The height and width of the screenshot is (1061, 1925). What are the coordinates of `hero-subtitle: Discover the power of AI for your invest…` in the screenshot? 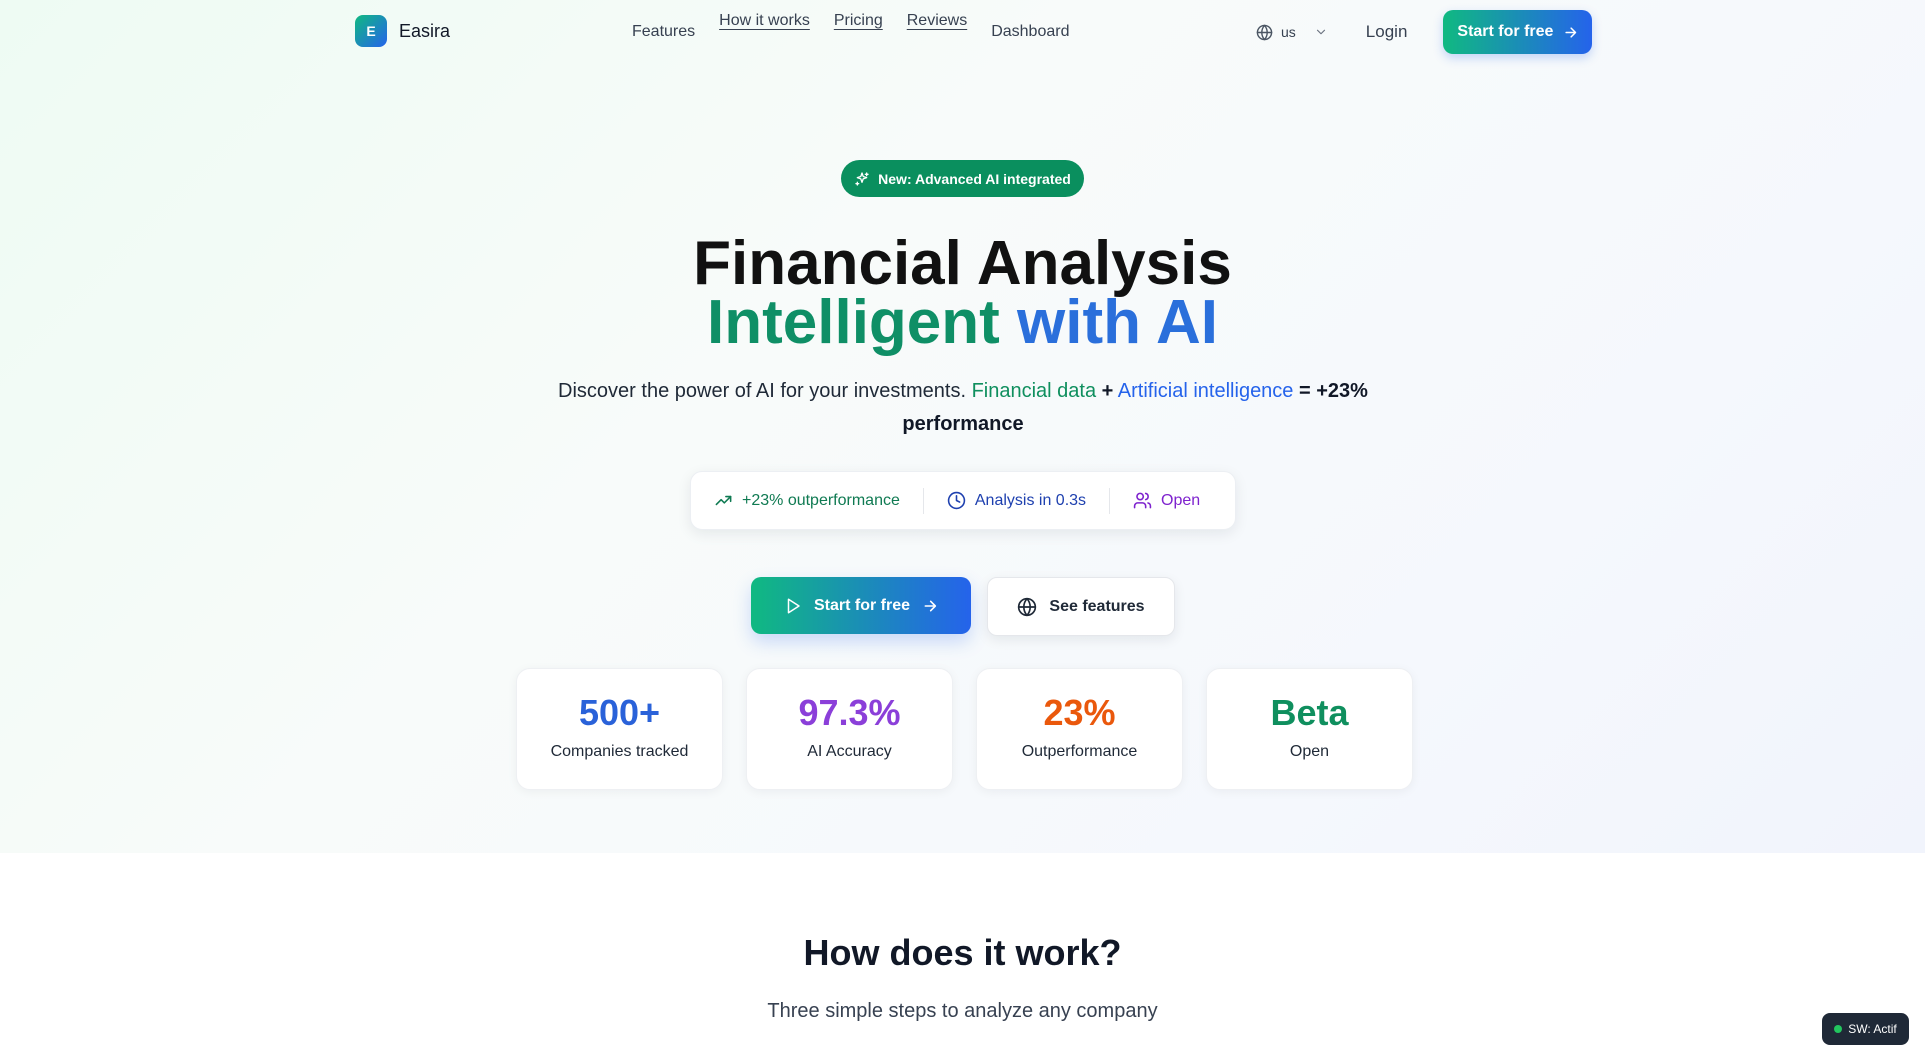 It's located at (963, 408).